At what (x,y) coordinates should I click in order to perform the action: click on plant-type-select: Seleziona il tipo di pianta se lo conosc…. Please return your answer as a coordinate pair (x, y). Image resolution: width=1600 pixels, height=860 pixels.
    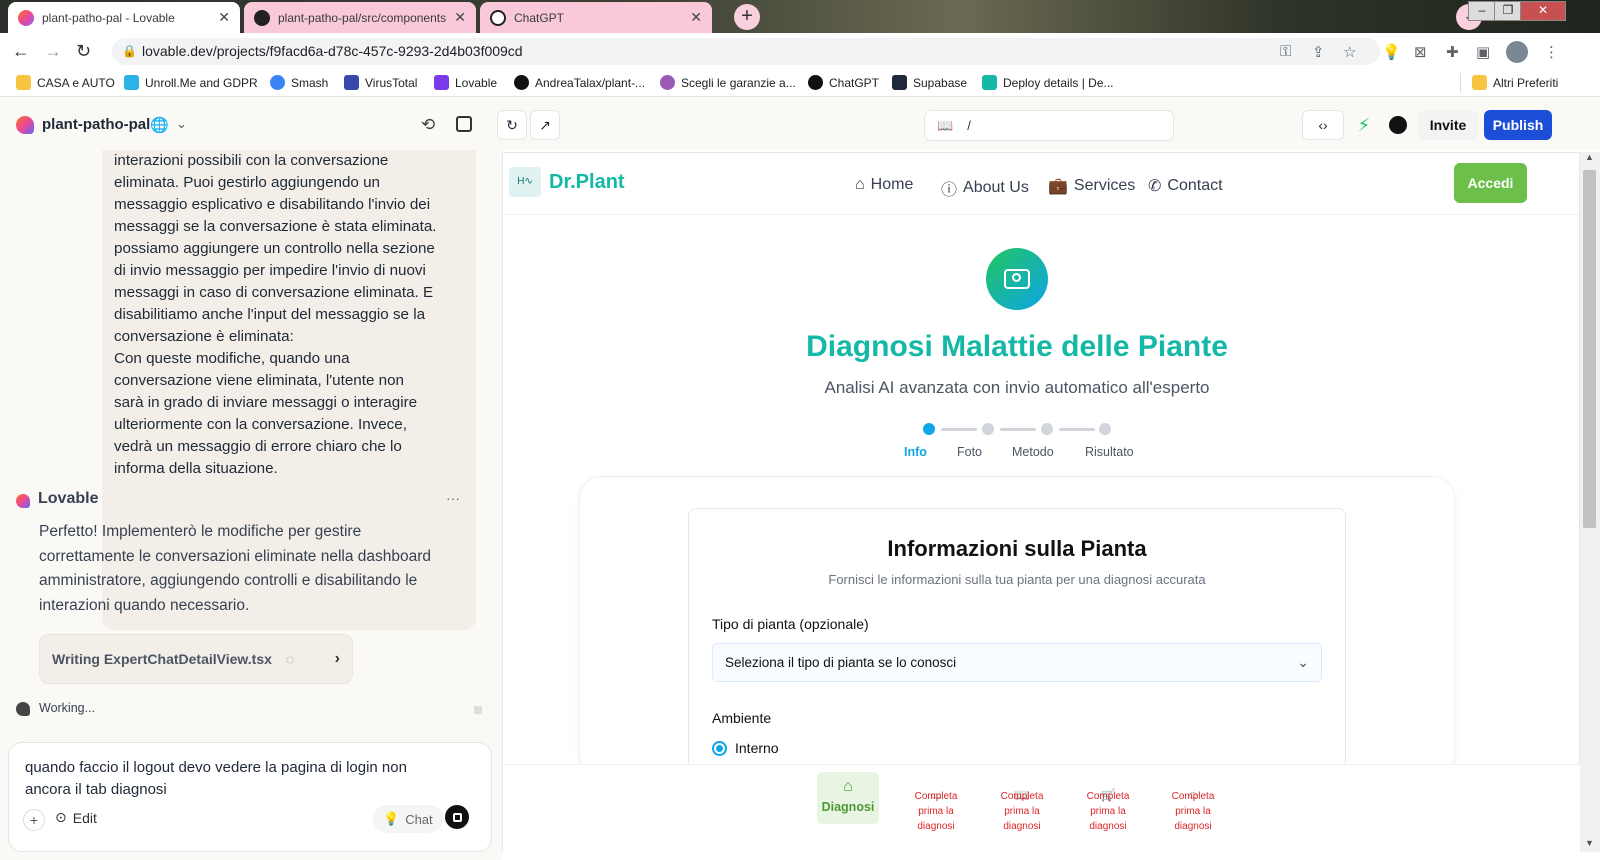
    Looking at the image, I should click on (1017, 662).